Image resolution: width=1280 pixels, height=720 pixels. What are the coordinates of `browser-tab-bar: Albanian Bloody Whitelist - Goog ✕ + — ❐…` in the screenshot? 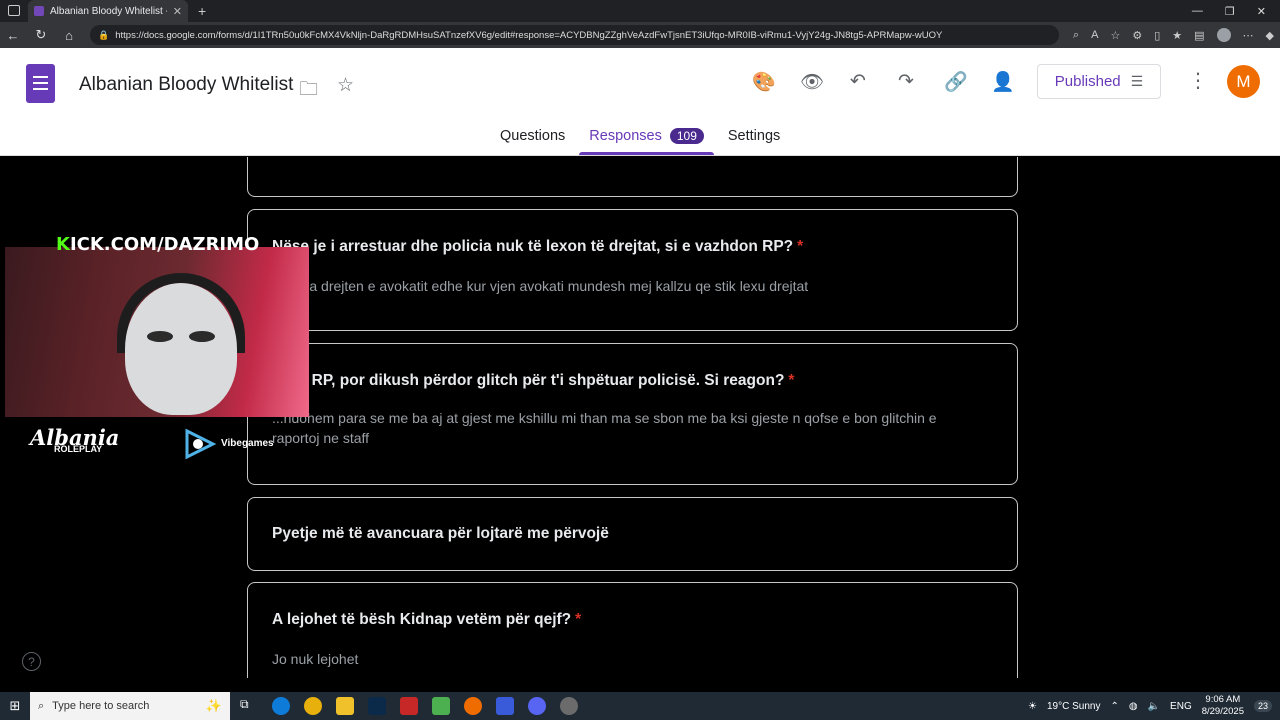 It's located at (640, 11).